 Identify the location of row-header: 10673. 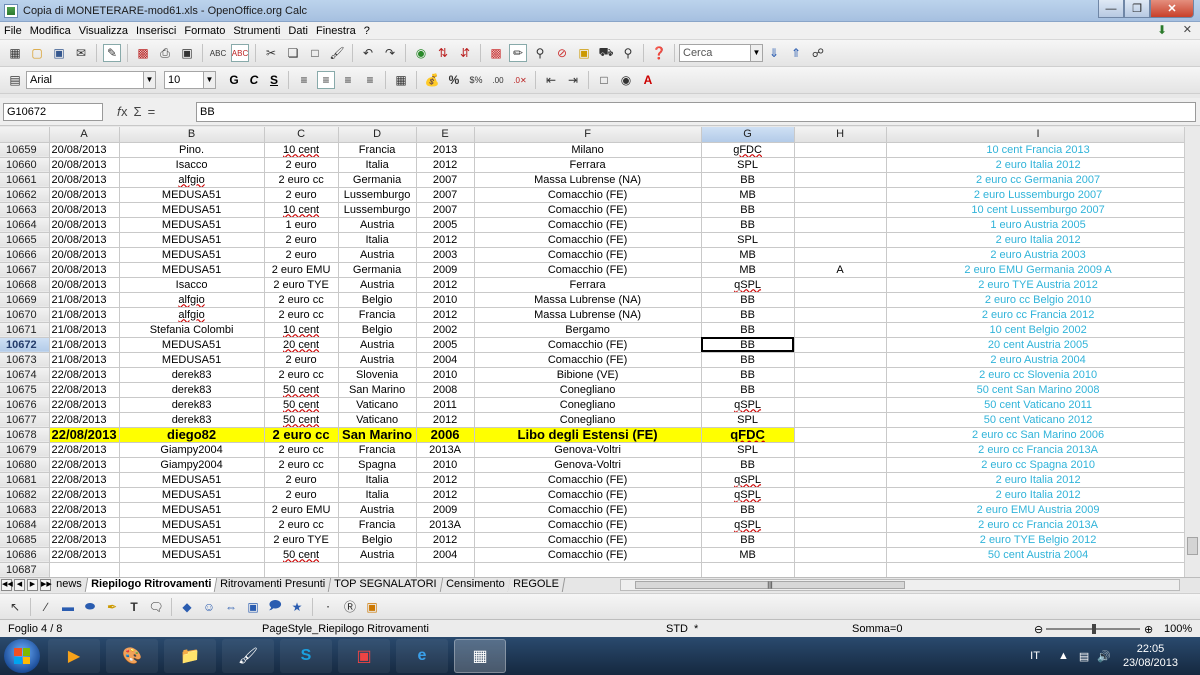
(25, 360).